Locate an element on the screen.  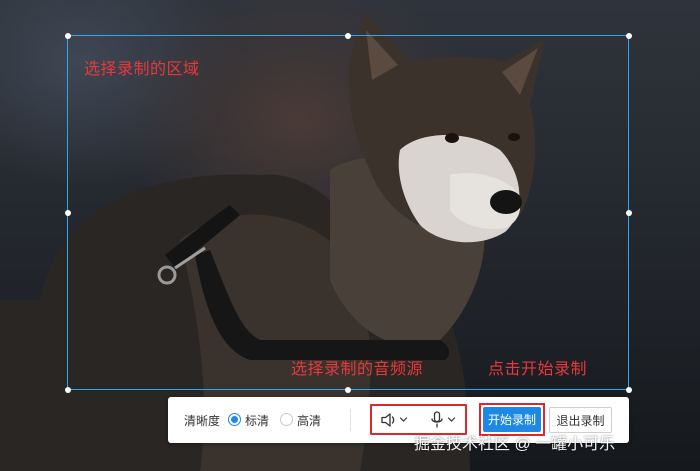
annotation-select-region: 选择录制的区域 is located at coordinates (142, 69).